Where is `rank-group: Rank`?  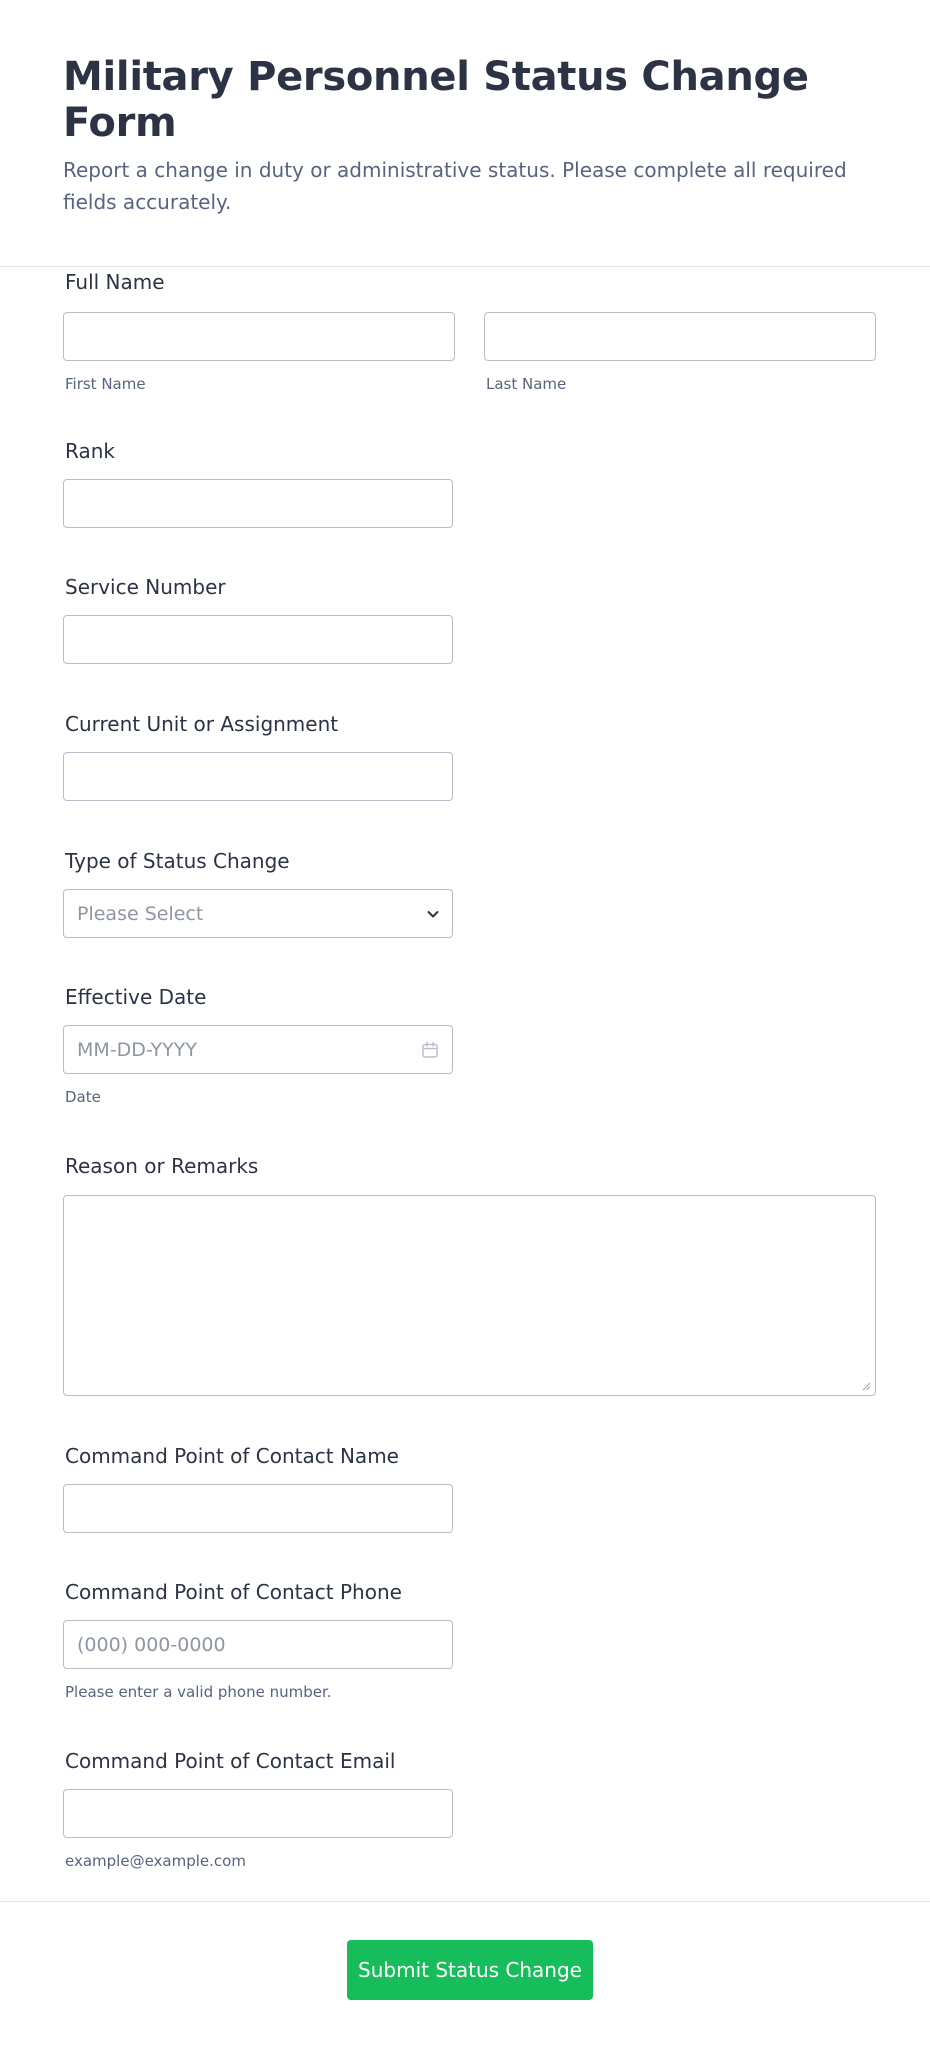 rank-group: Rank is located at coordinates (258, 483).